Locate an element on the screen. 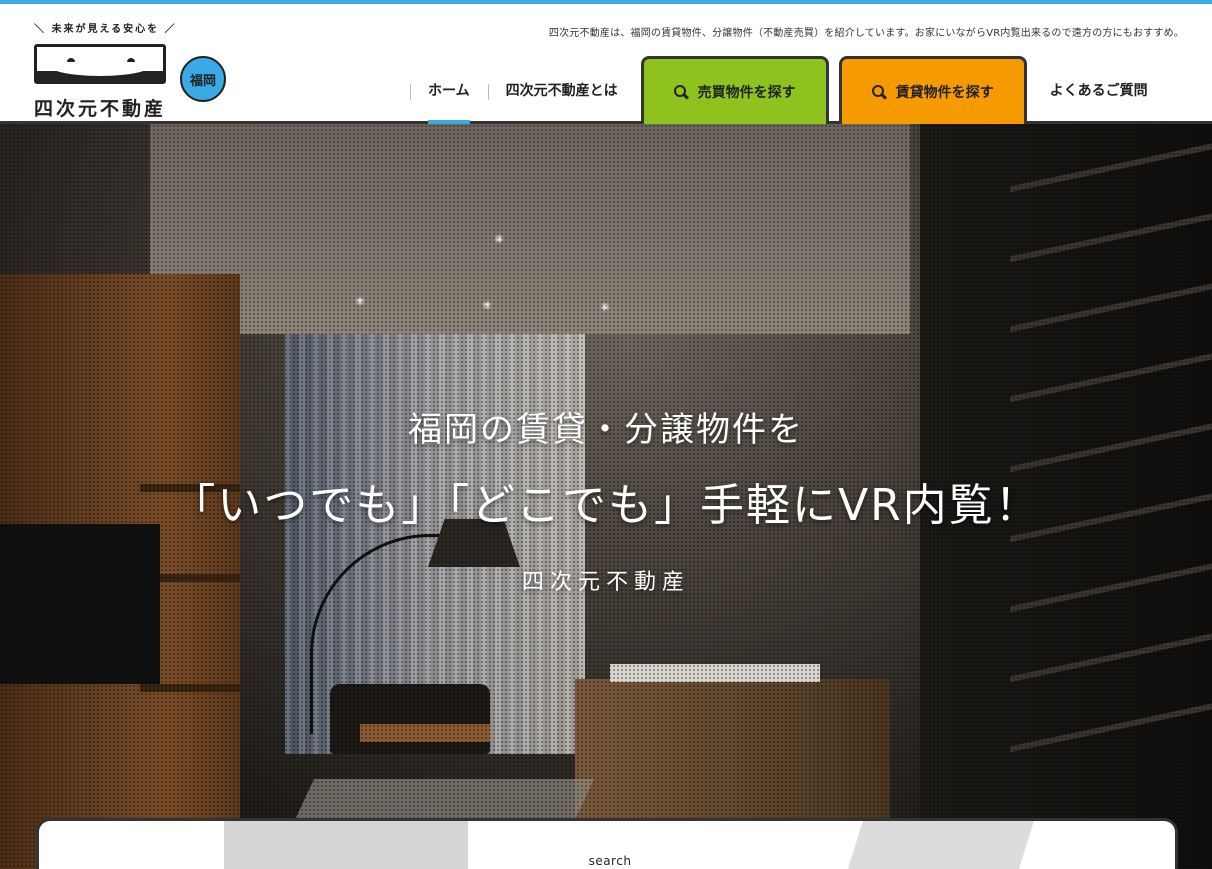  logo-name: 四次元不動産 is located at coordinates (100, 109).